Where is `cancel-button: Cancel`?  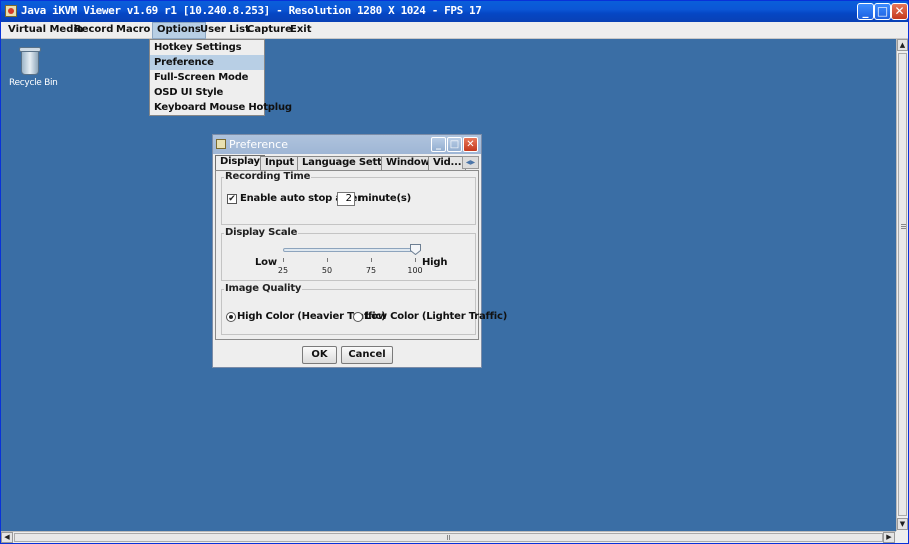
cancel-button: Cancel is located at coordinates (367, 355).